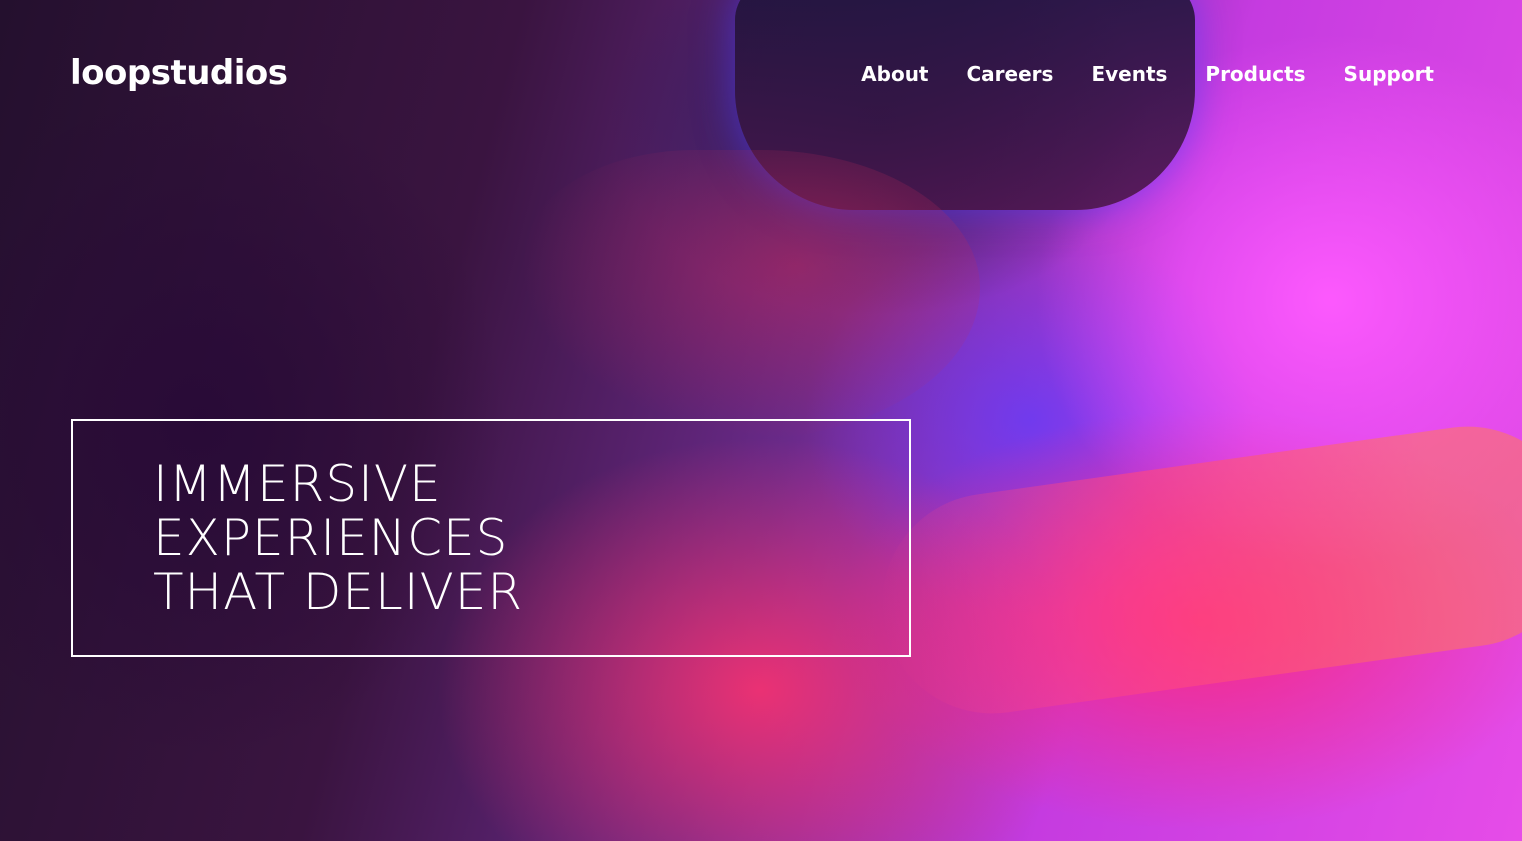 This screenshot has height=841, width=1522. What do you see at coordinates (750, 295) in the screenshot?
I see `person-image` at bounding box center [750, 295].